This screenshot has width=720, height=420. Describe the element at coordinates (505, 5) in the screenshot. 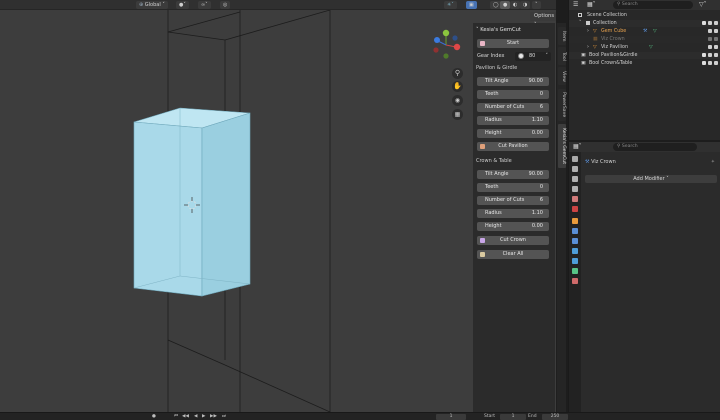

I see `solid-shading-icon: ●` at that location.